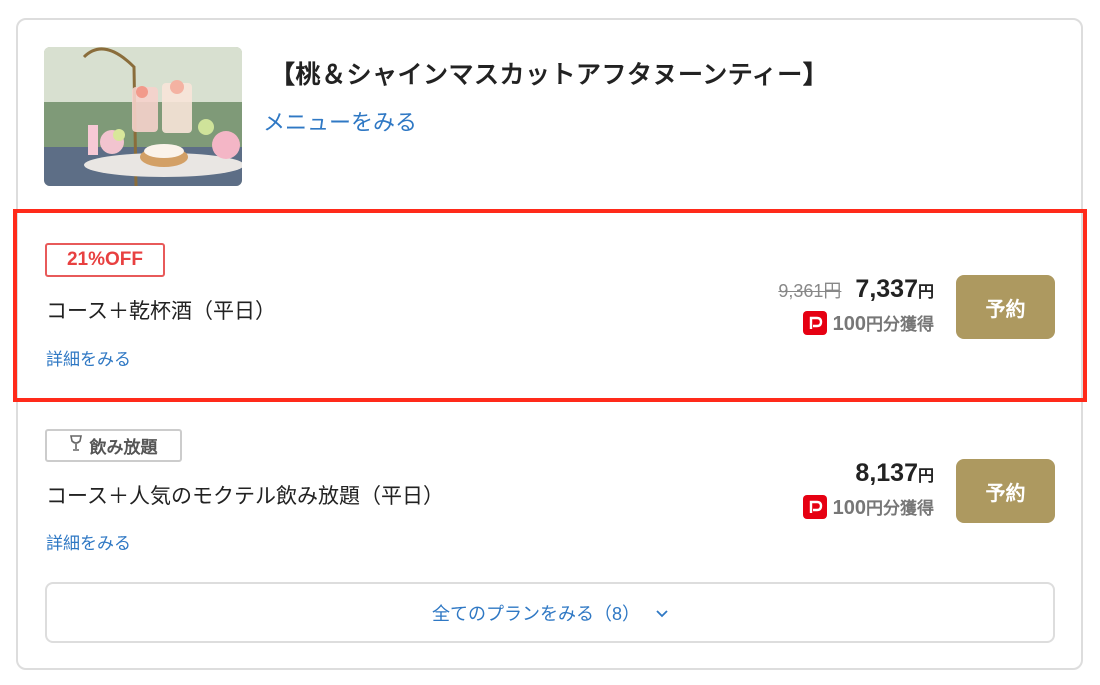 This screenshot has height=685, width=1100. Describe the element at coordinates (161, 311) in the screenshot. I see `course-name: コース＋乾杯酒（平日）` at that location.